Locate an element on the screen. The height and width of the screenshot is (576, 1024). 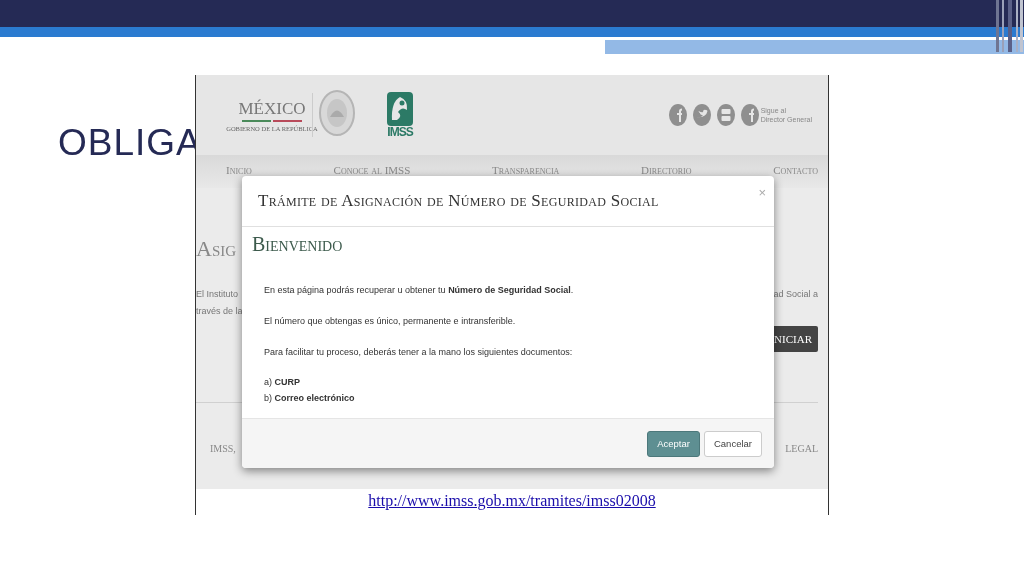
stripes-decoration is located at coordinates (1009, 26).